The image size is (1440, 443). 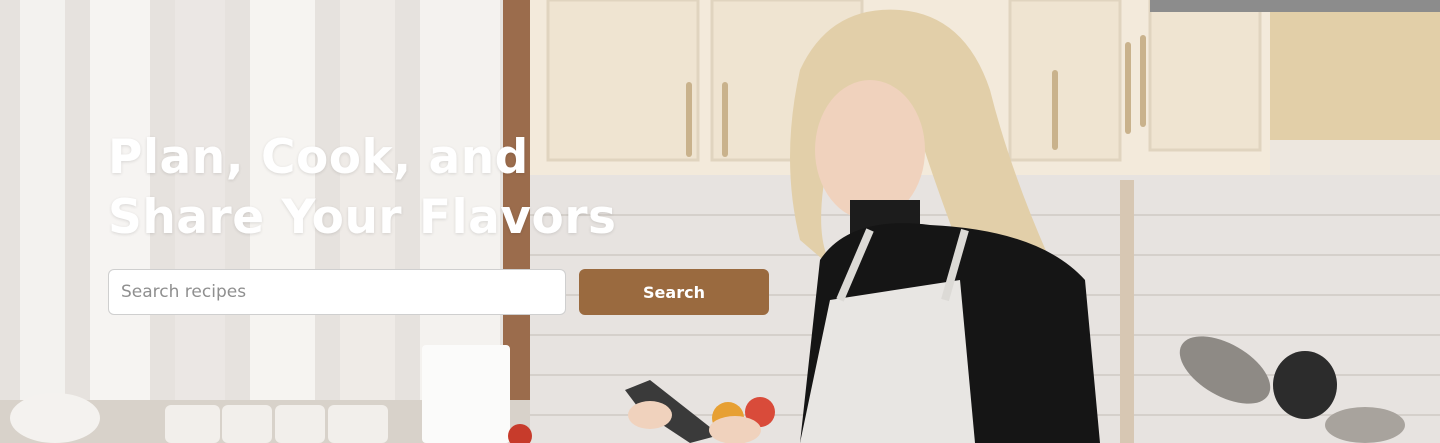 I want to click on search-button: Search, so click(x=674, y=292).